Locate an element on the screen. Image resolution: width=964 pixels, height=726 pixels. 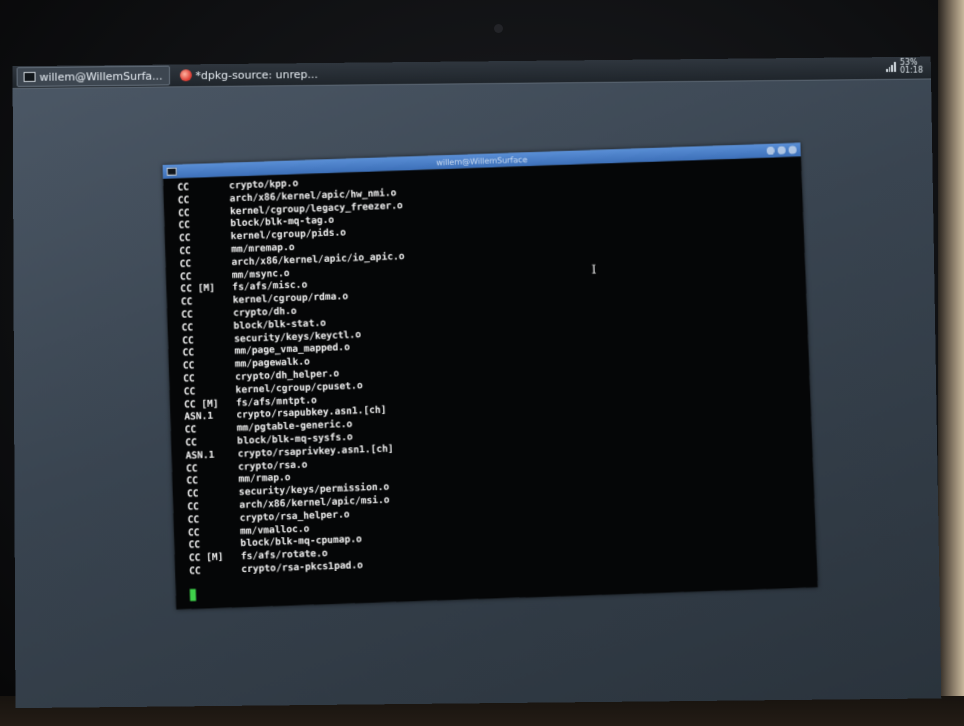
terminal-icon is located at coordinates (29, 76).